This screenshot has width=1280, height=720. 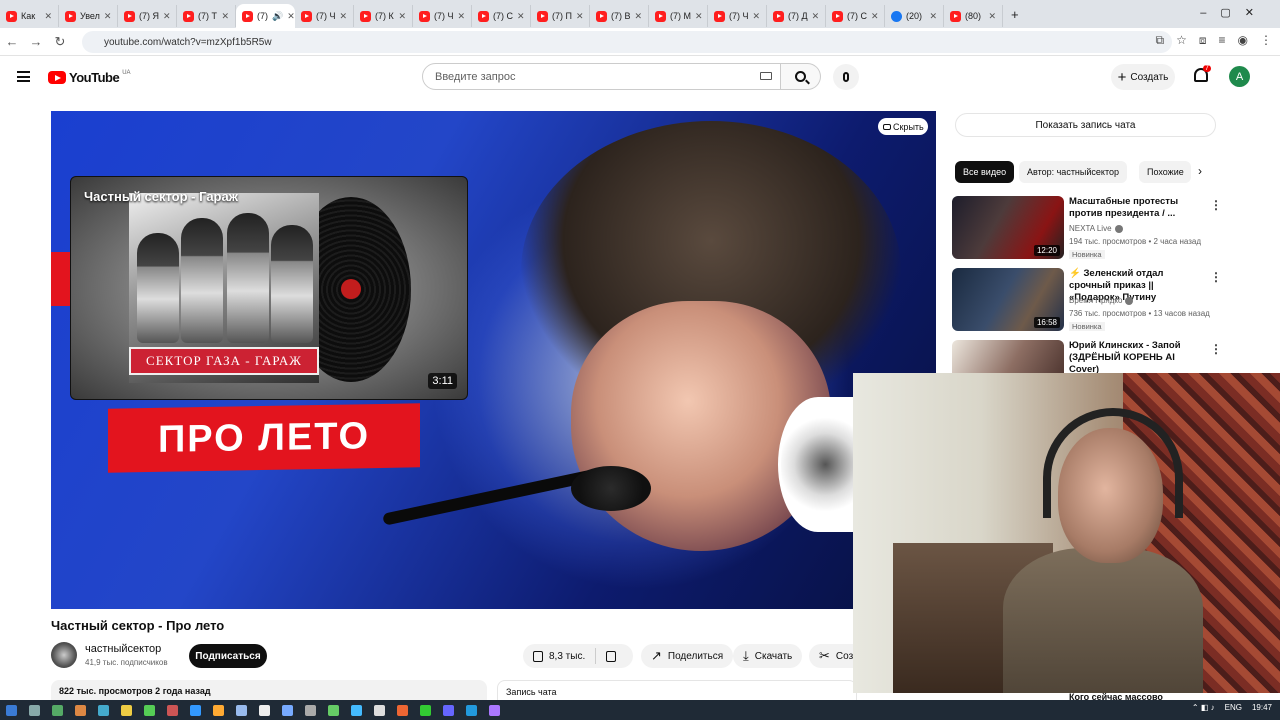 I want to click on folder-icon, so click(x=126, y=710).